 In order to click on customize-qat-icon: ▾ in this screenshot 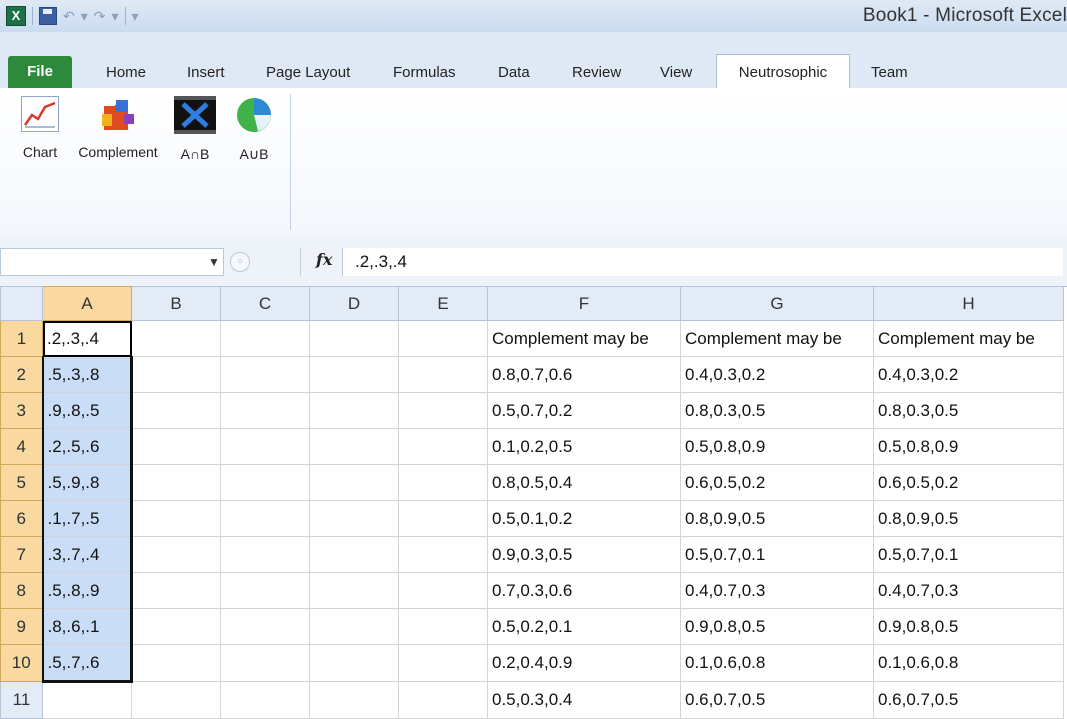, I will do `click(135, 16)`.